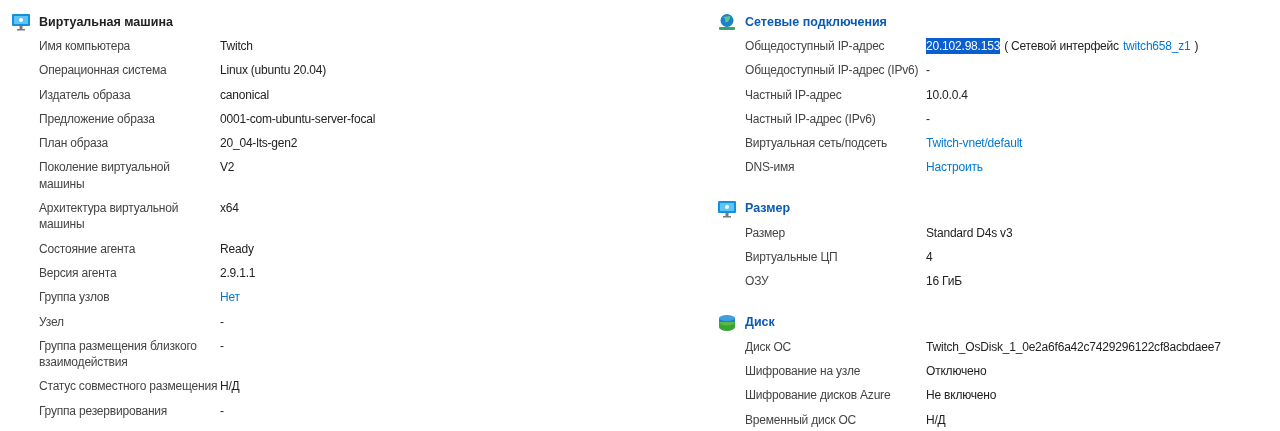  What do you see at coordinates (1196, 46) in the screenshot?
I see `value-text: )` at bounding box center [1196, 46].